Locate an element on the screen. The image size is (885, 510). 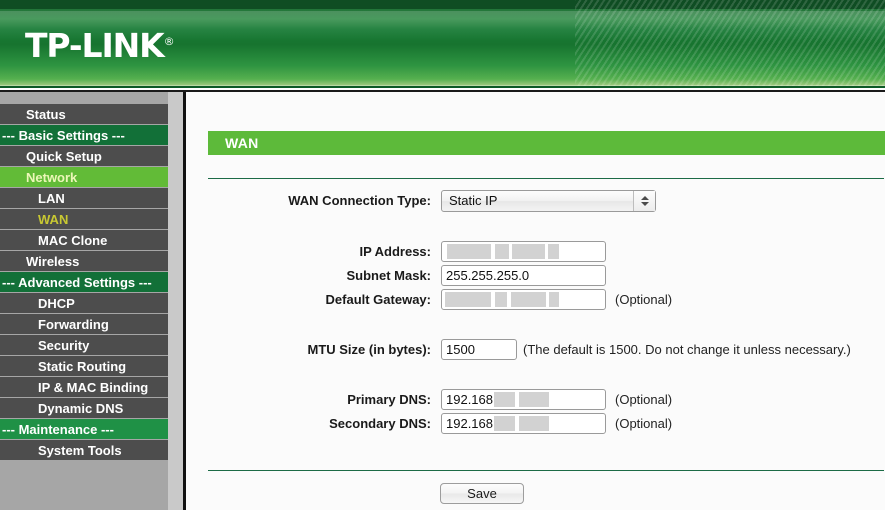
label-box-connection-type: WAN Connection Type: is located at coordinates (308, 201).